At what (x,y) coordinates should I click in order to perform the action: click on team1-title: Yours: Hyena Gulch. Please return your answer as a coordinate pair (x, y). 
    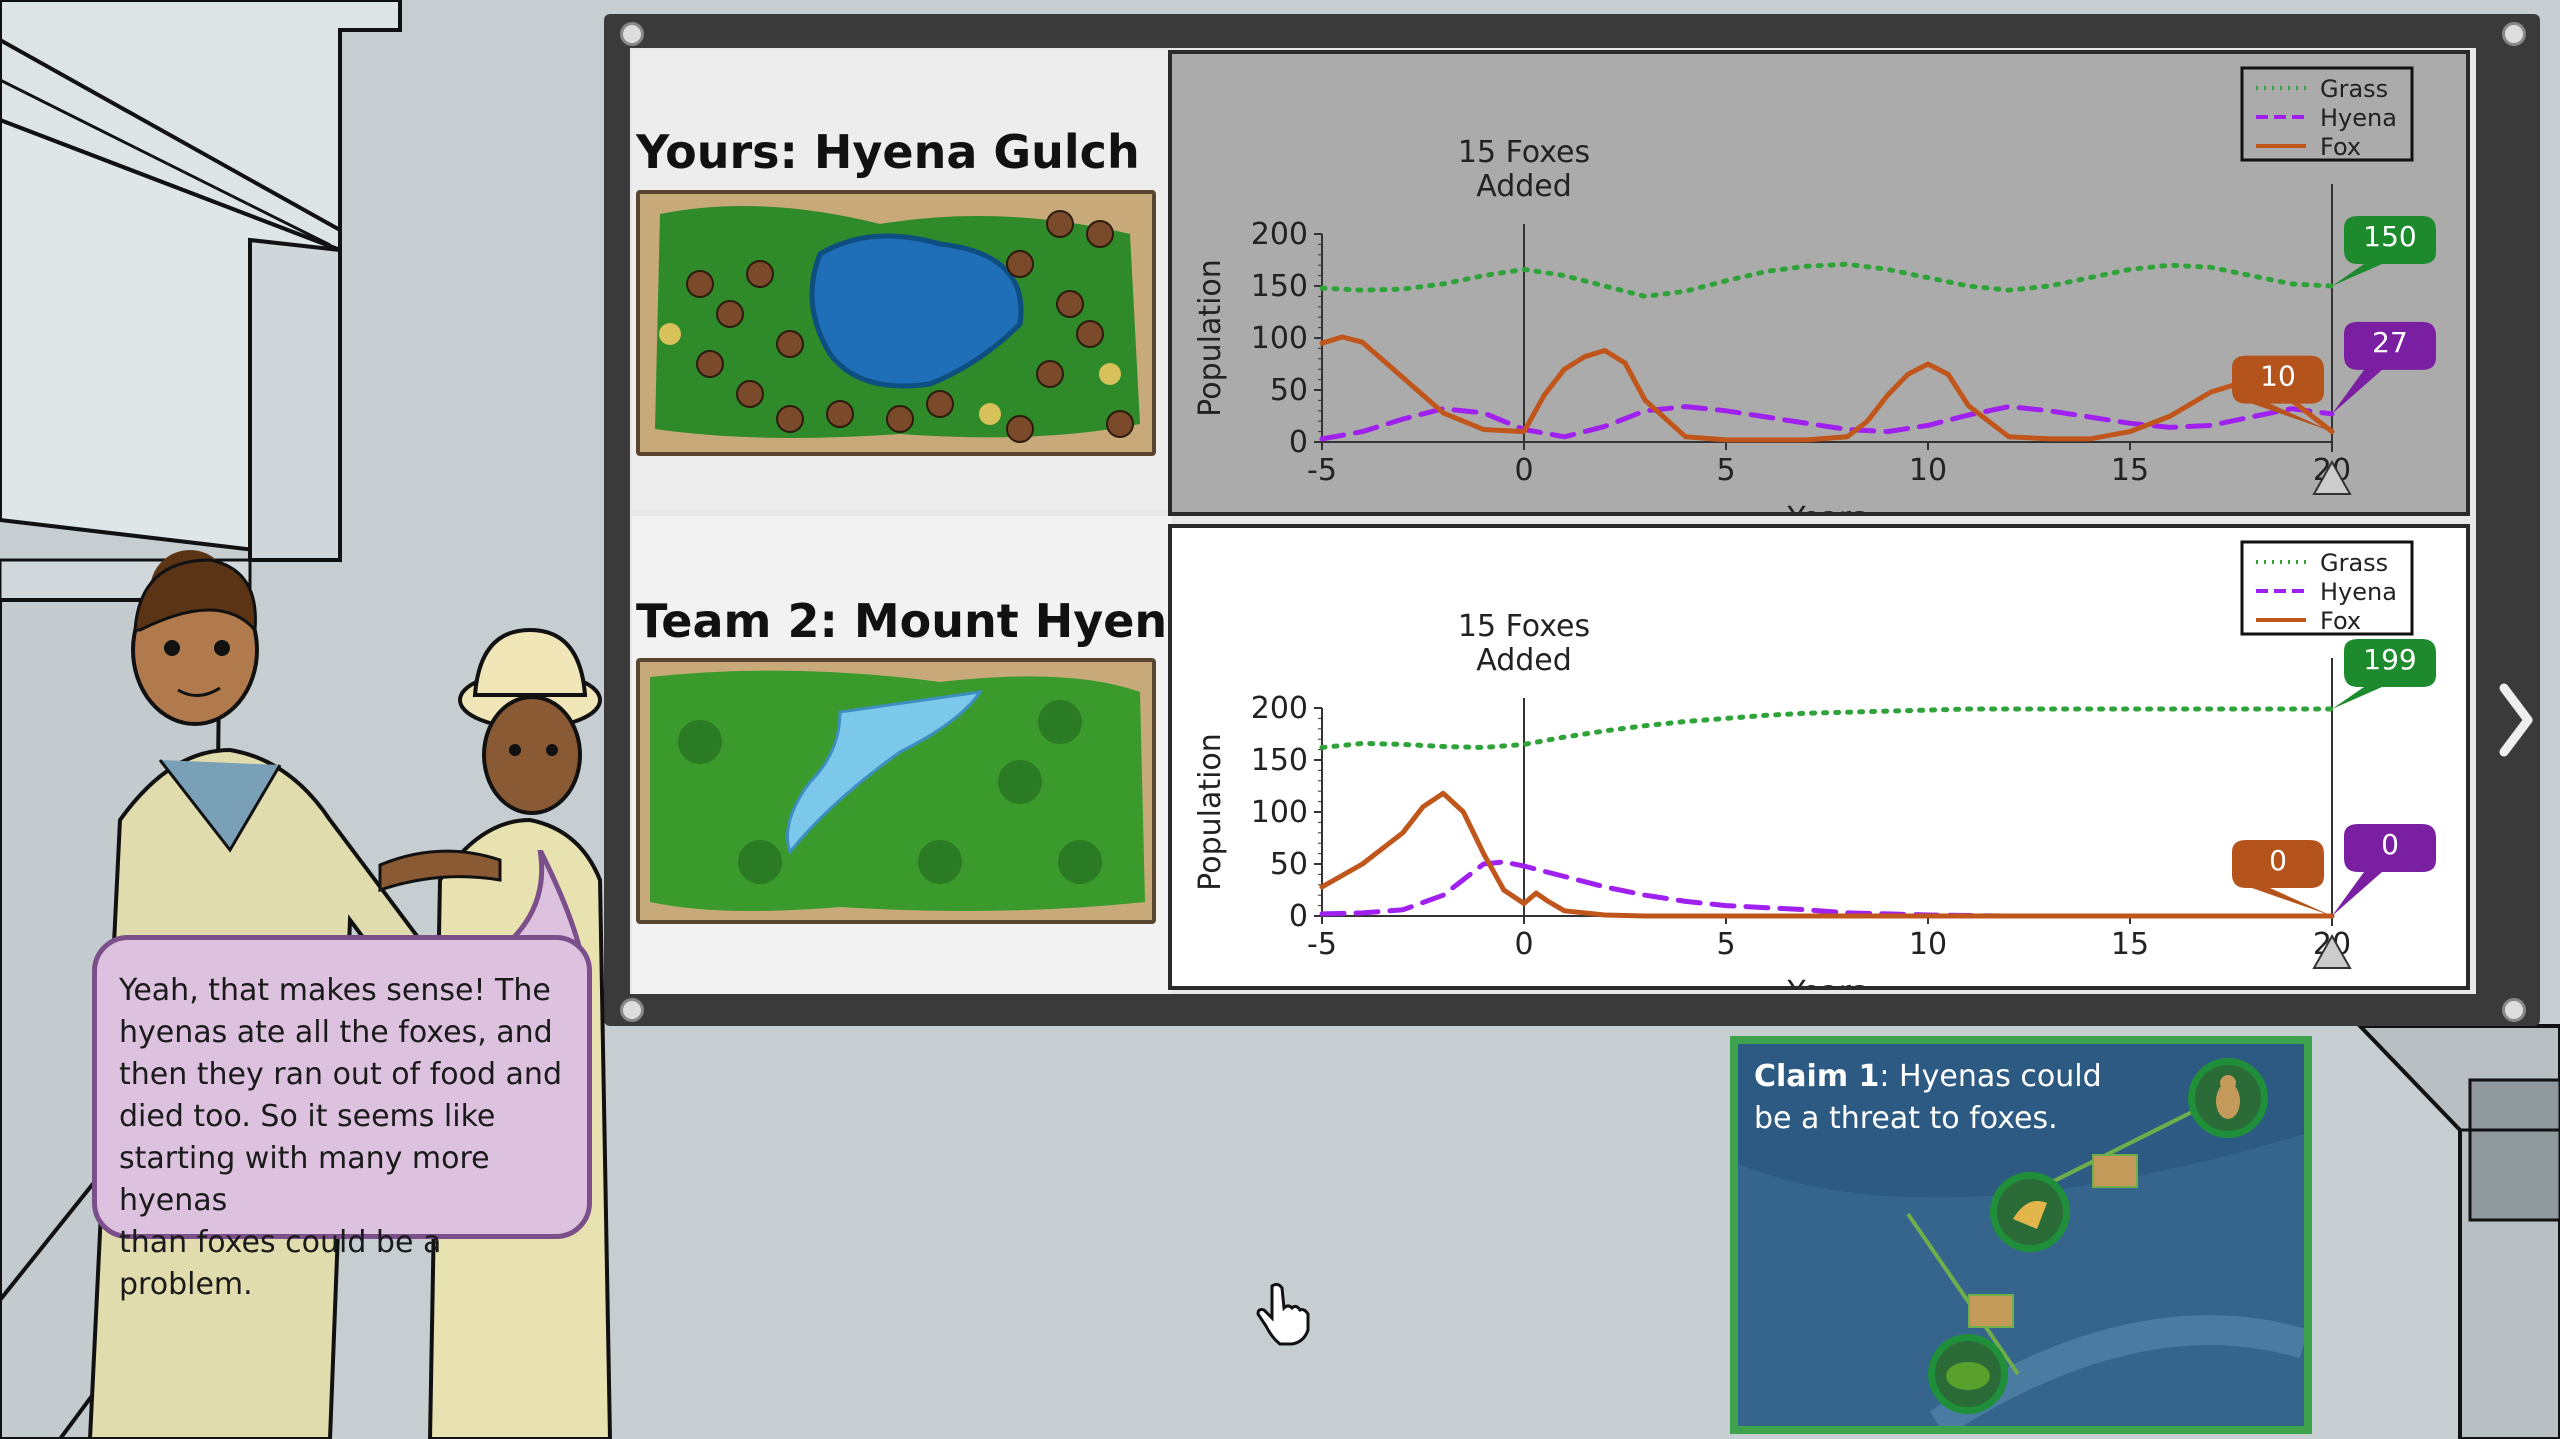
    Looking at the image, I should click on (888, 152).